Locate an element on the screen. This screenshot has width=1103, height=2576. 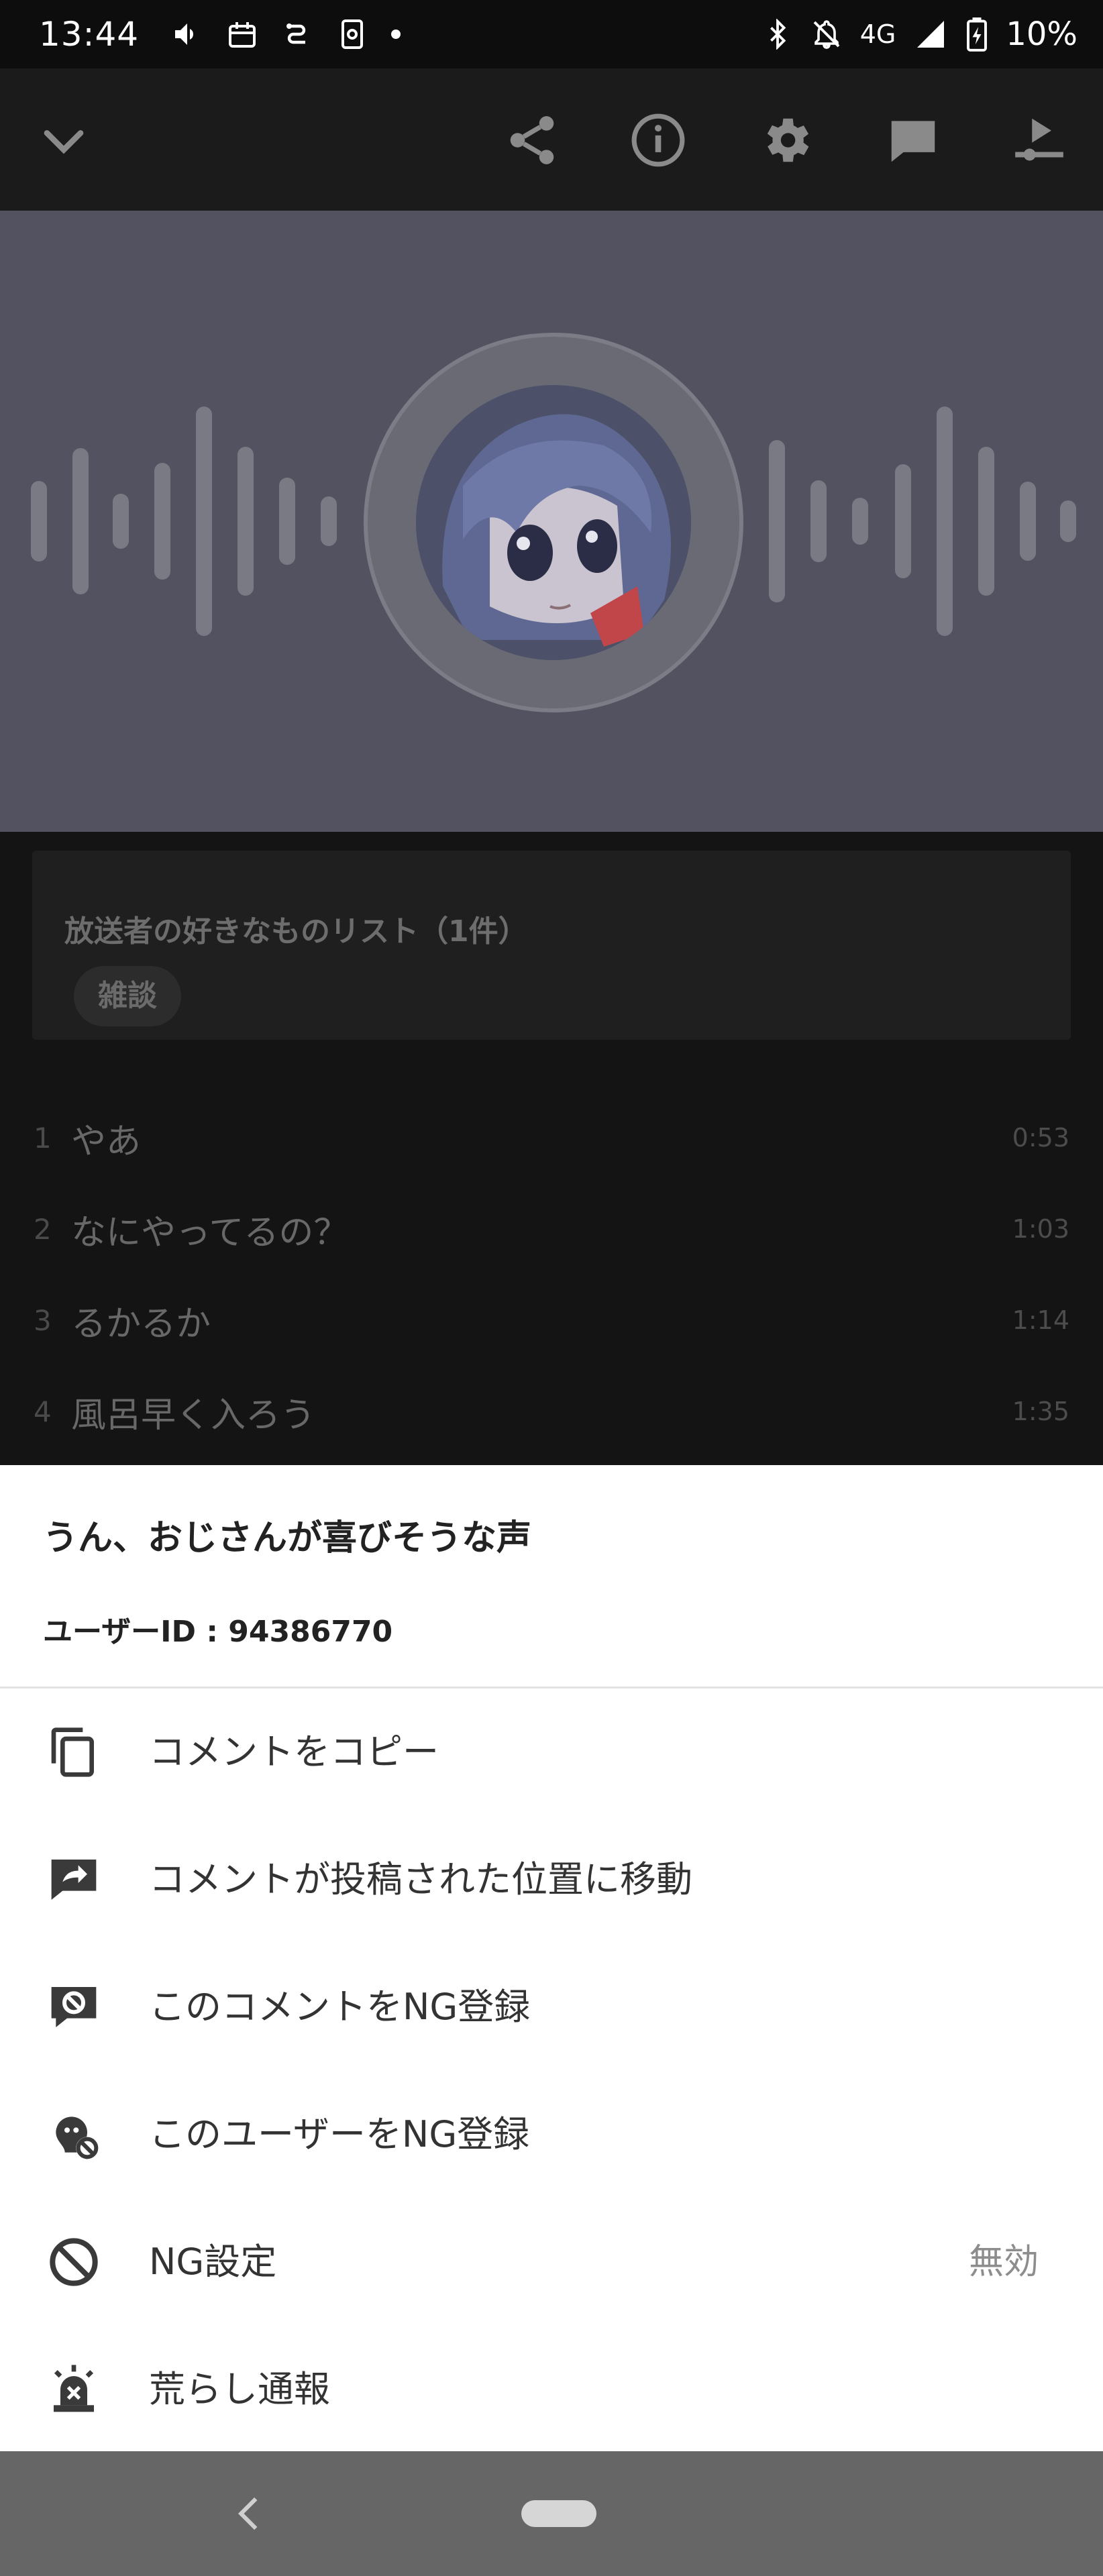
track-title: 風呂早く入ろう is located at coordinates (194, 1415).